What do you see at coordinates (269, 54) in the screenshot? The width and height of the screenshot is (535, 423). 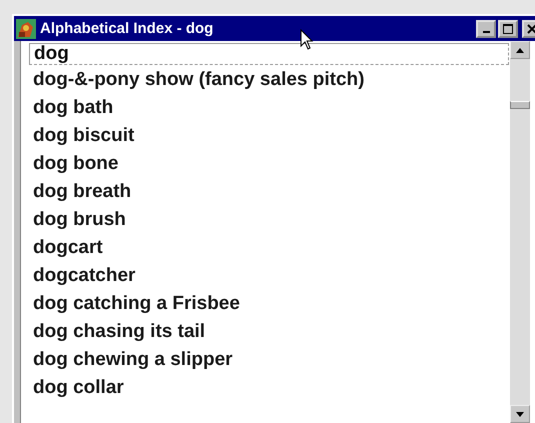 I see `search-field: dog` at bounding box center [269, 54].